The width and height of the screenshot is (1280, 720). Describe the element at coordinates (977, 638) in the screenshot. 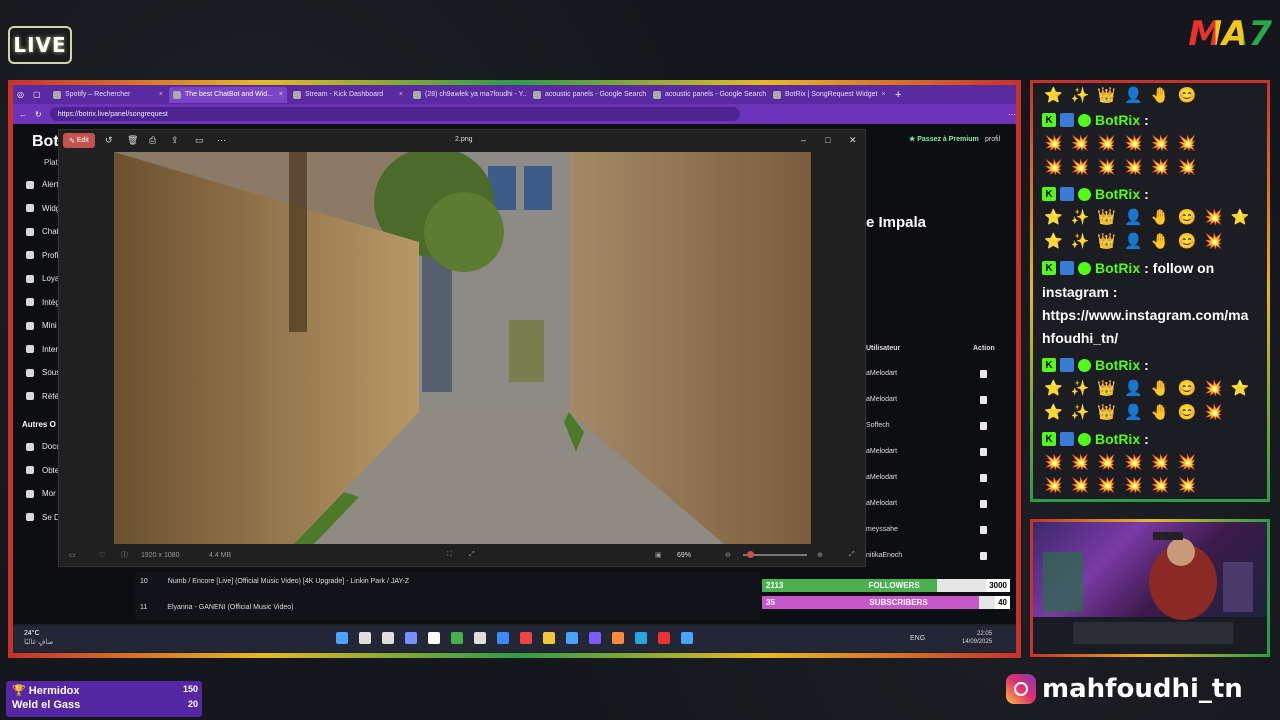

I see `clock: 22:05 14/09/2025` at that location.